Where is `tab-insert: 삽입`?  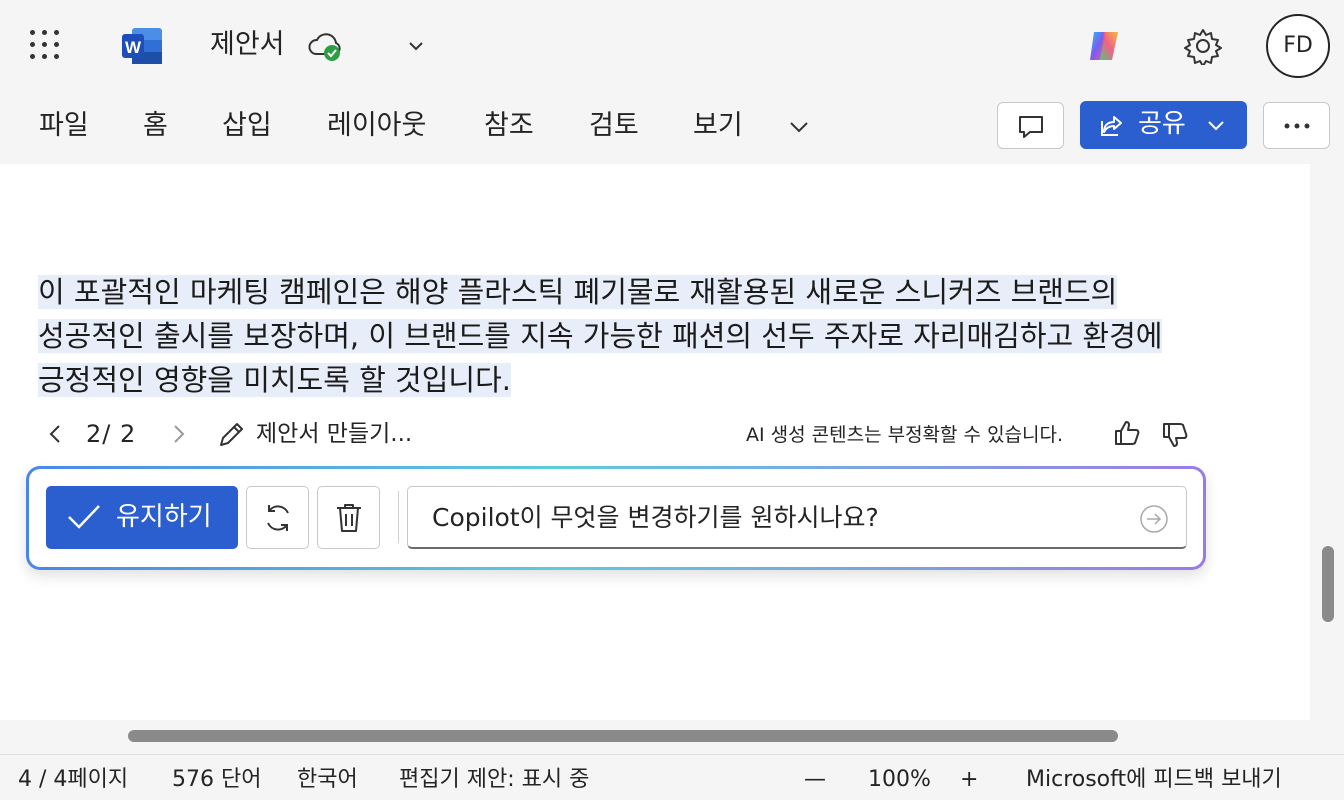 tab-insert: 삽입 is located at coordinates (247, 126).